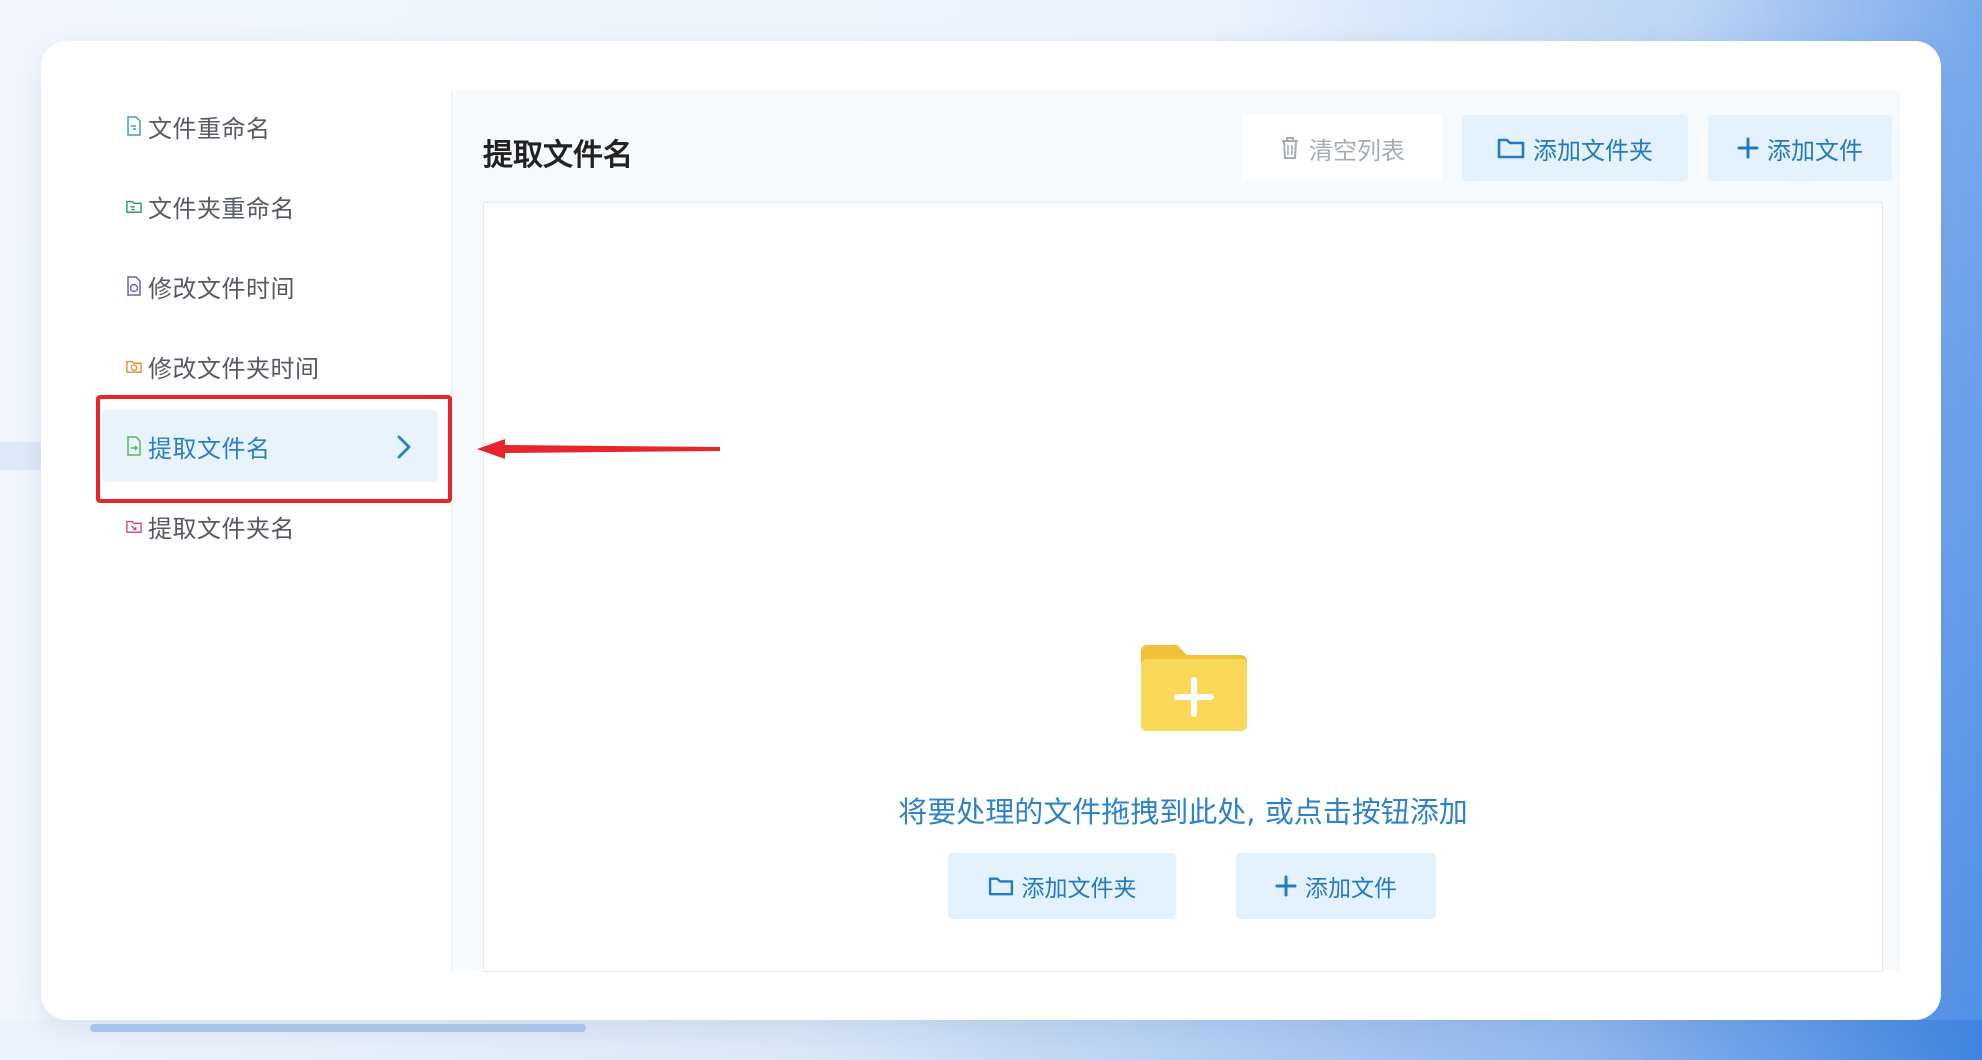 The height and width of the screenshot is (1060, 1982). Describe the element at coordinates (1593, 150) in the screenshot. I see `add-folder-label: 添加文件夹` at that location.